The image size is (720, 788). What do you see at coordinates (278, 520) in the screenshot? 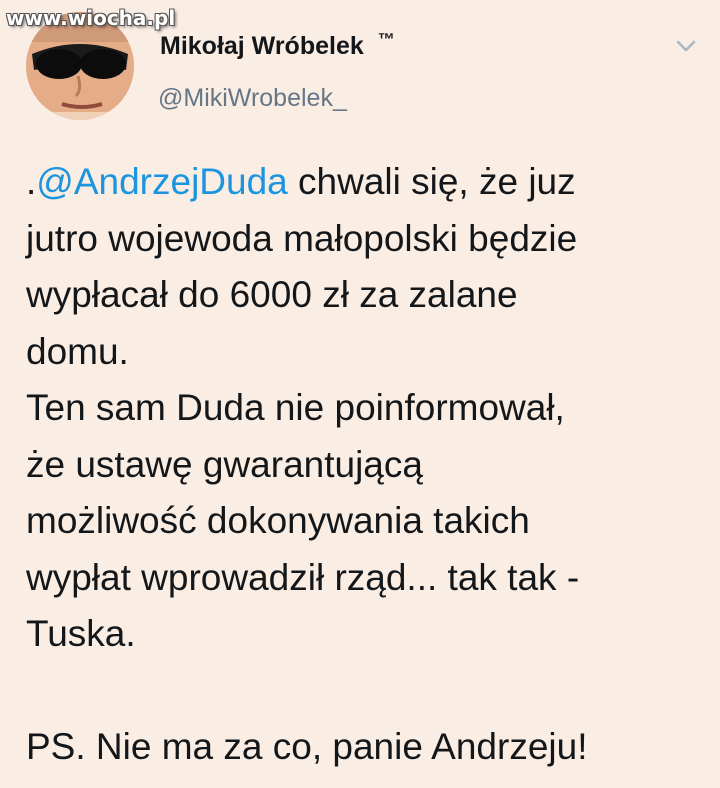
I see `tweet-line: możliwość dokonywania takich` at bounding box center [278, 520].